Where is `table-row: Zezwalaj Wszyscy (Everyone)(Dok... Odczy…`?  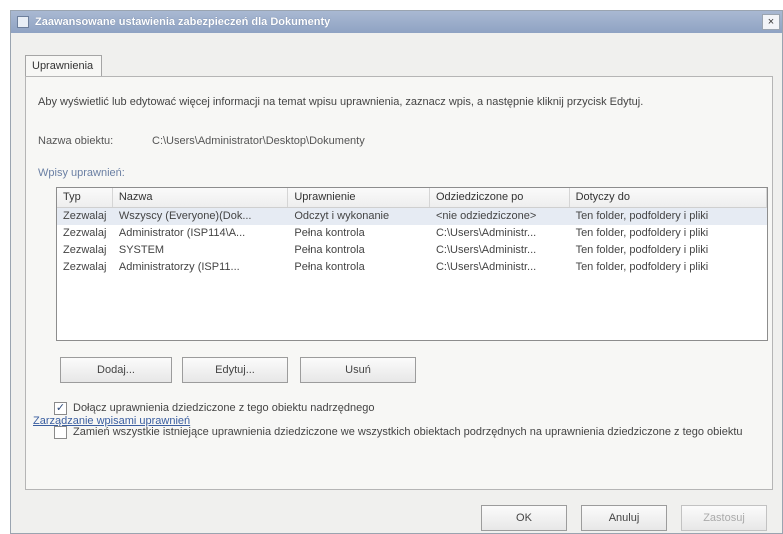 table-row: Zezwalaj Wszyscy (Everyone)(Dok... Odczy… is located at coordinates (412, 216).